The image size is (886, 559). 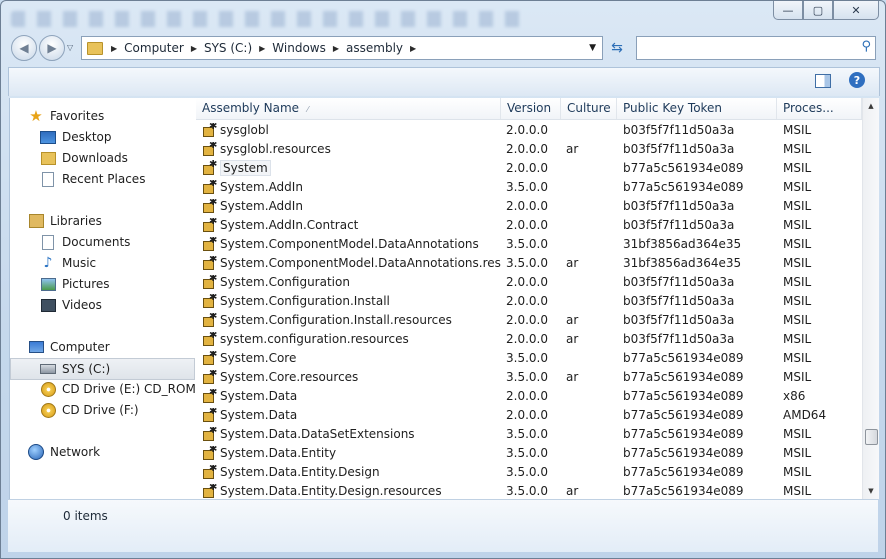 What do you see at coordinates (531, 108) in the screenshot?
I see `column-header-version: Version` at bounding box center [531, 108].